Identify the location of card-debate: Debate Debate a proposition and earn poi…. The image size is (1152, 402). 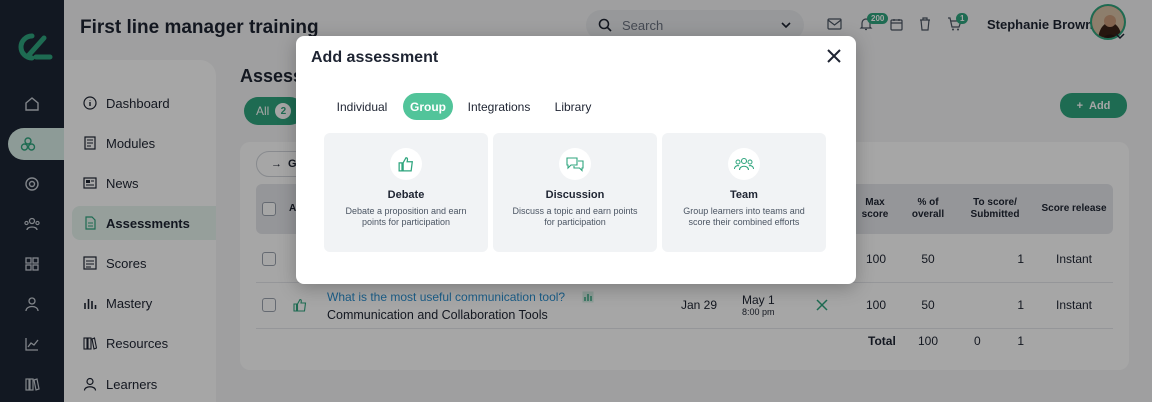
(406, 192).